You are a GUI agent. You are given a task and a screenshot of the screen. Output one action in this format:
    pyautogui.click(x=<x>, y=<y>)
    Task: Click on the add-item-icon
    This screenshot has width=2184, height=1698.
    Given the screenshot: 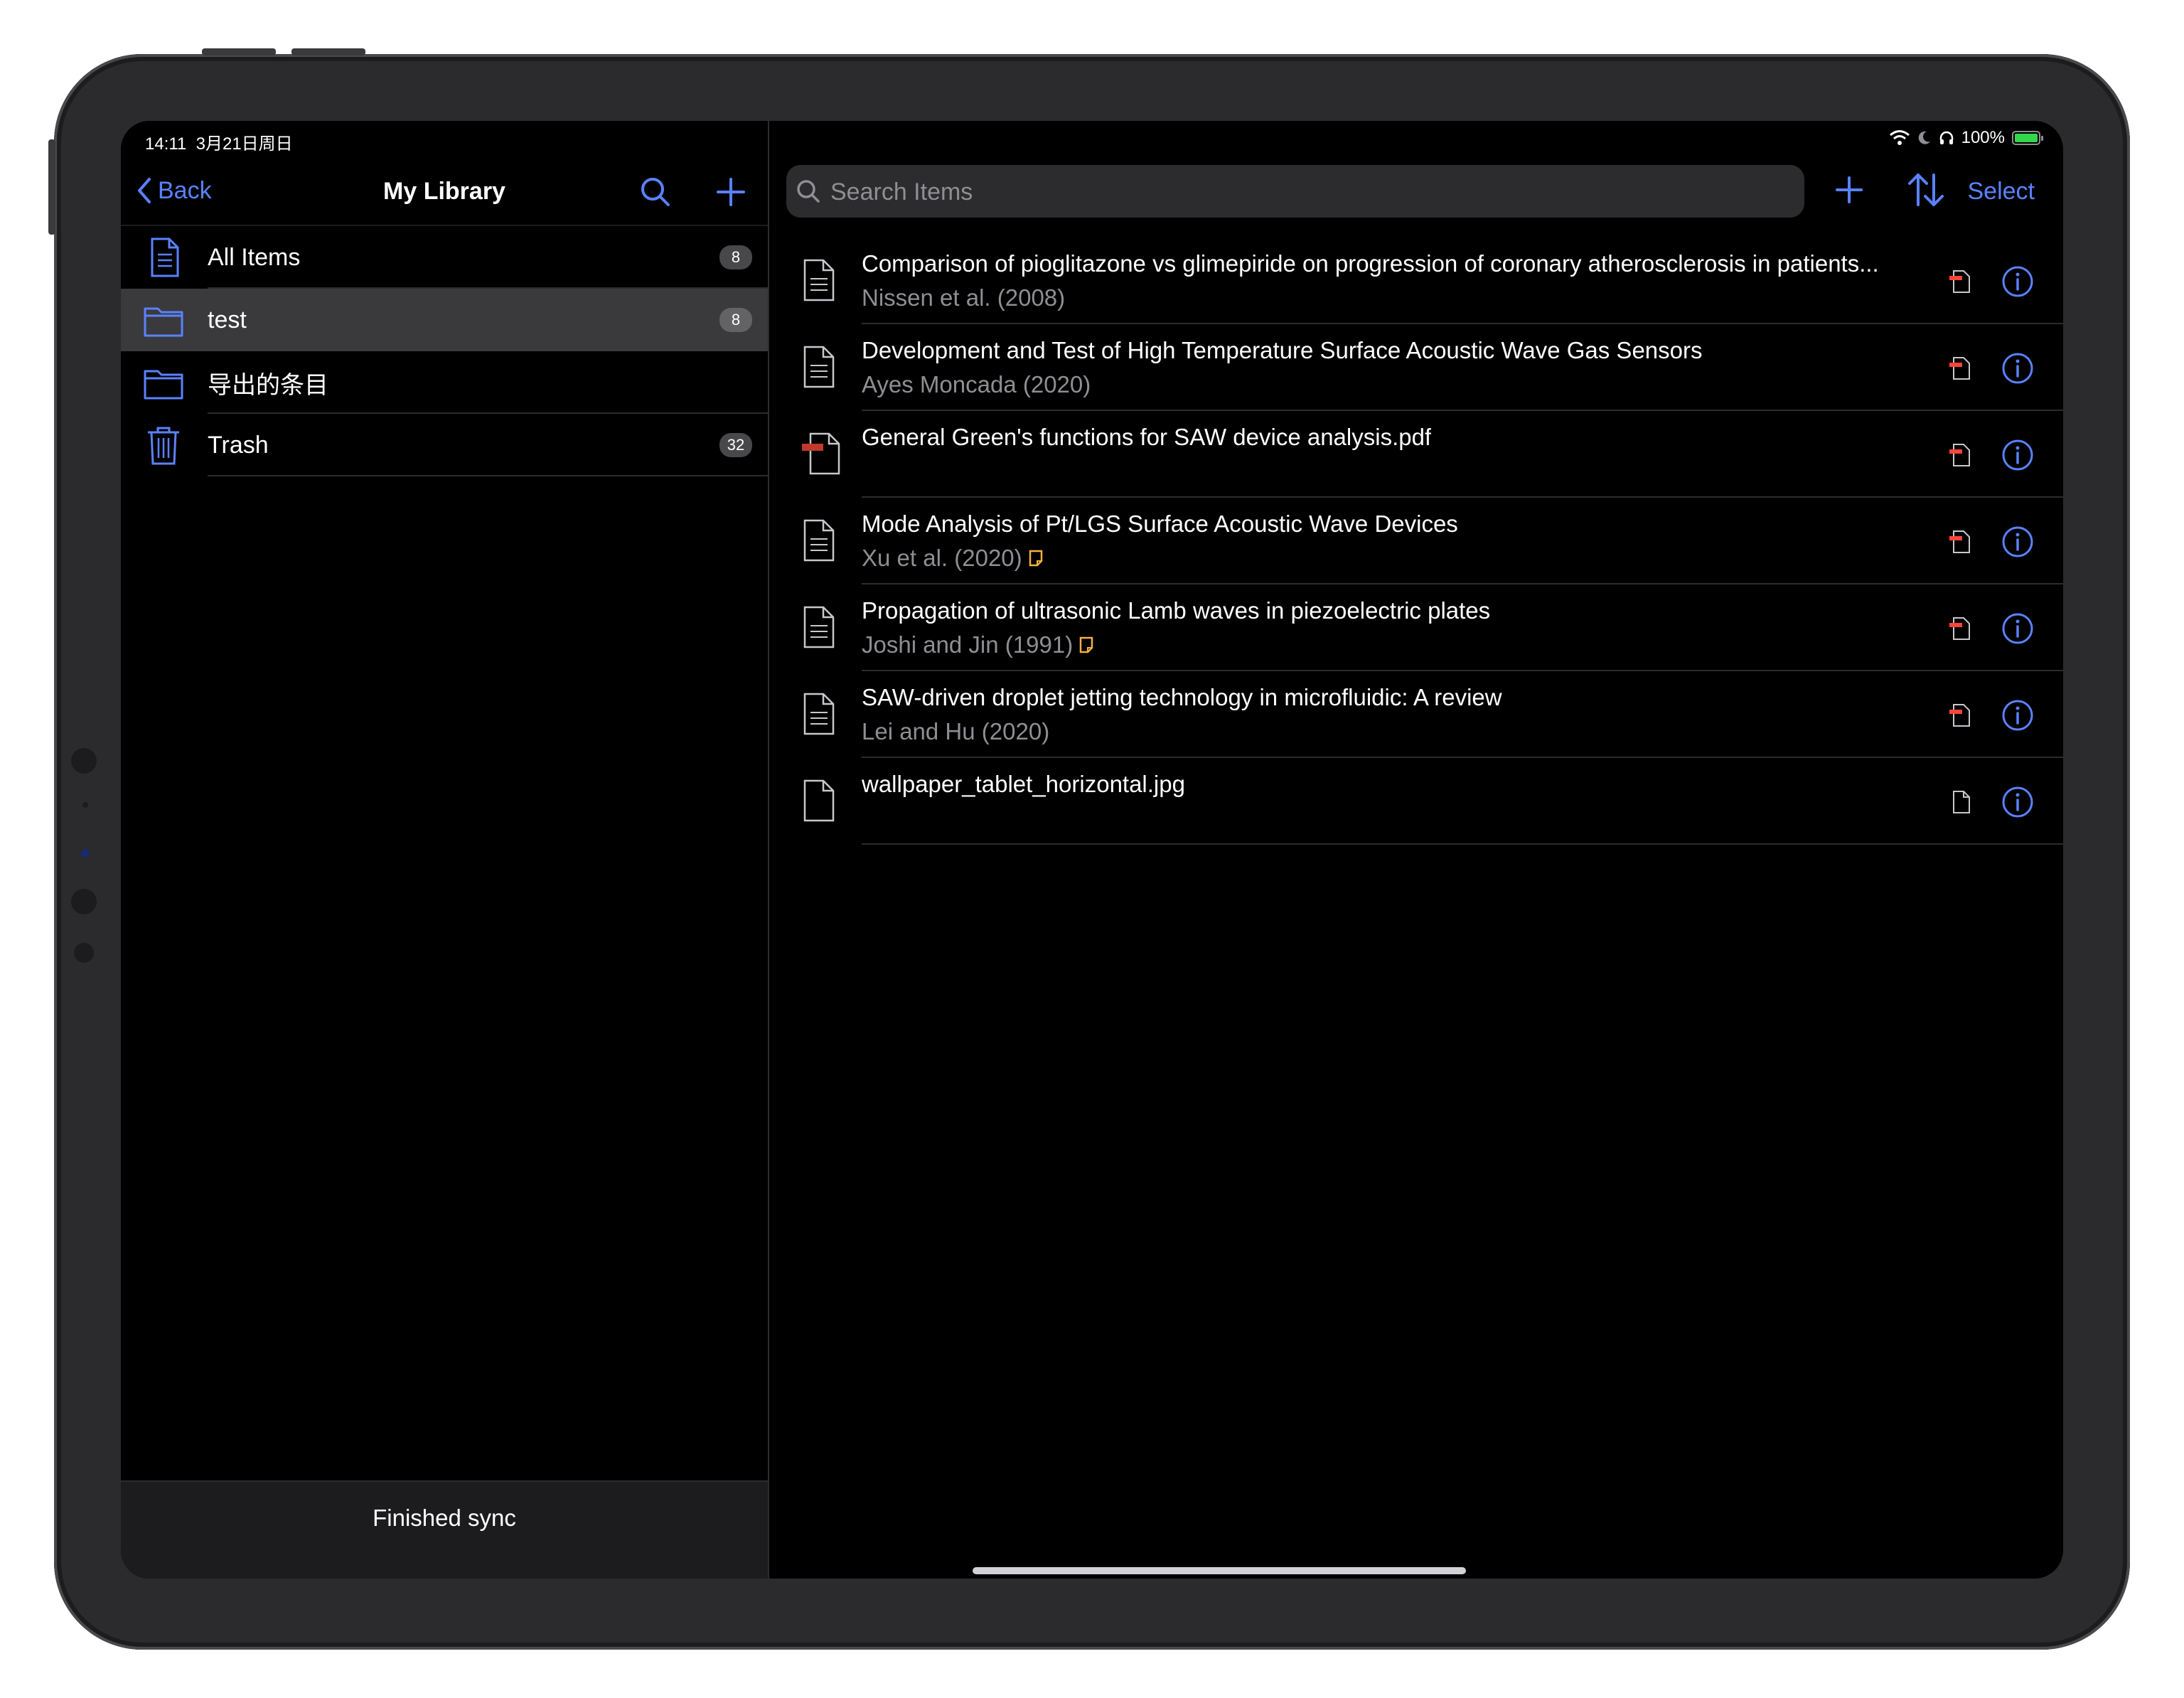 What is the action you would take?
    pyautogui.click(x=1849, y=190)
    